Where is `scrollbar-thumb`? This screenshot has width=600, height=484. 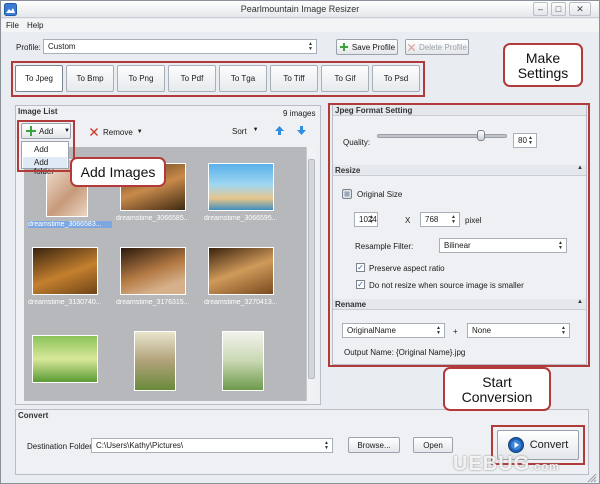
scrollbar-thumb is located at coordinates (311, 269).